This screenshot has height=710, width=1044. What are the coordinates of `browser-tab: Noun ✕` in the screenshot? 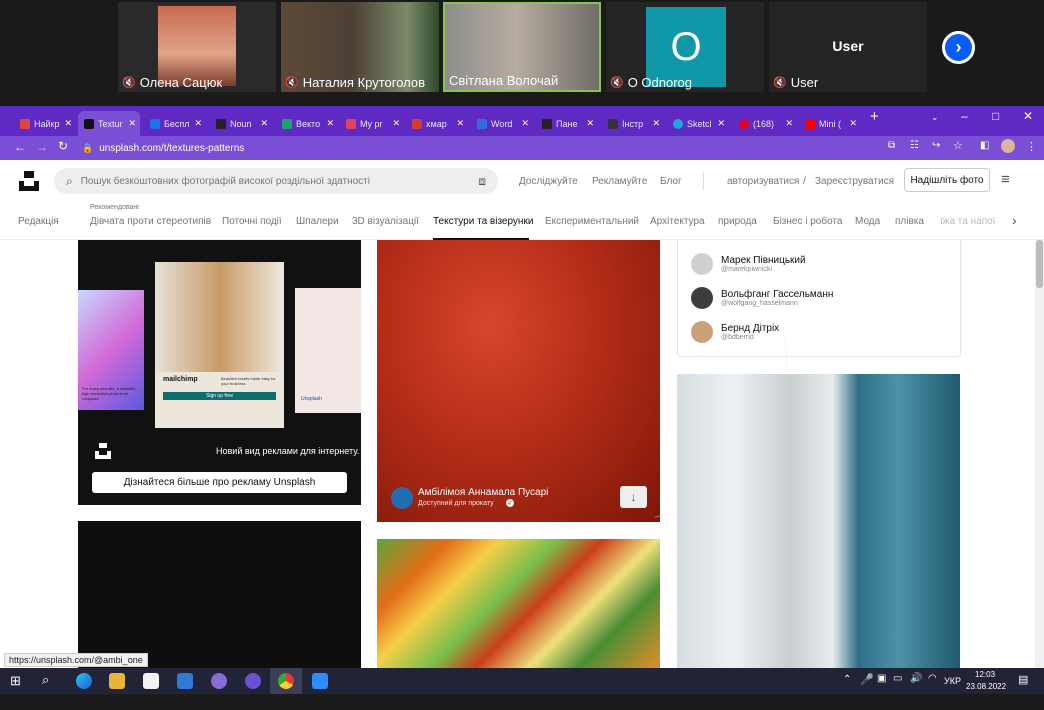 It's located at (241, 123).